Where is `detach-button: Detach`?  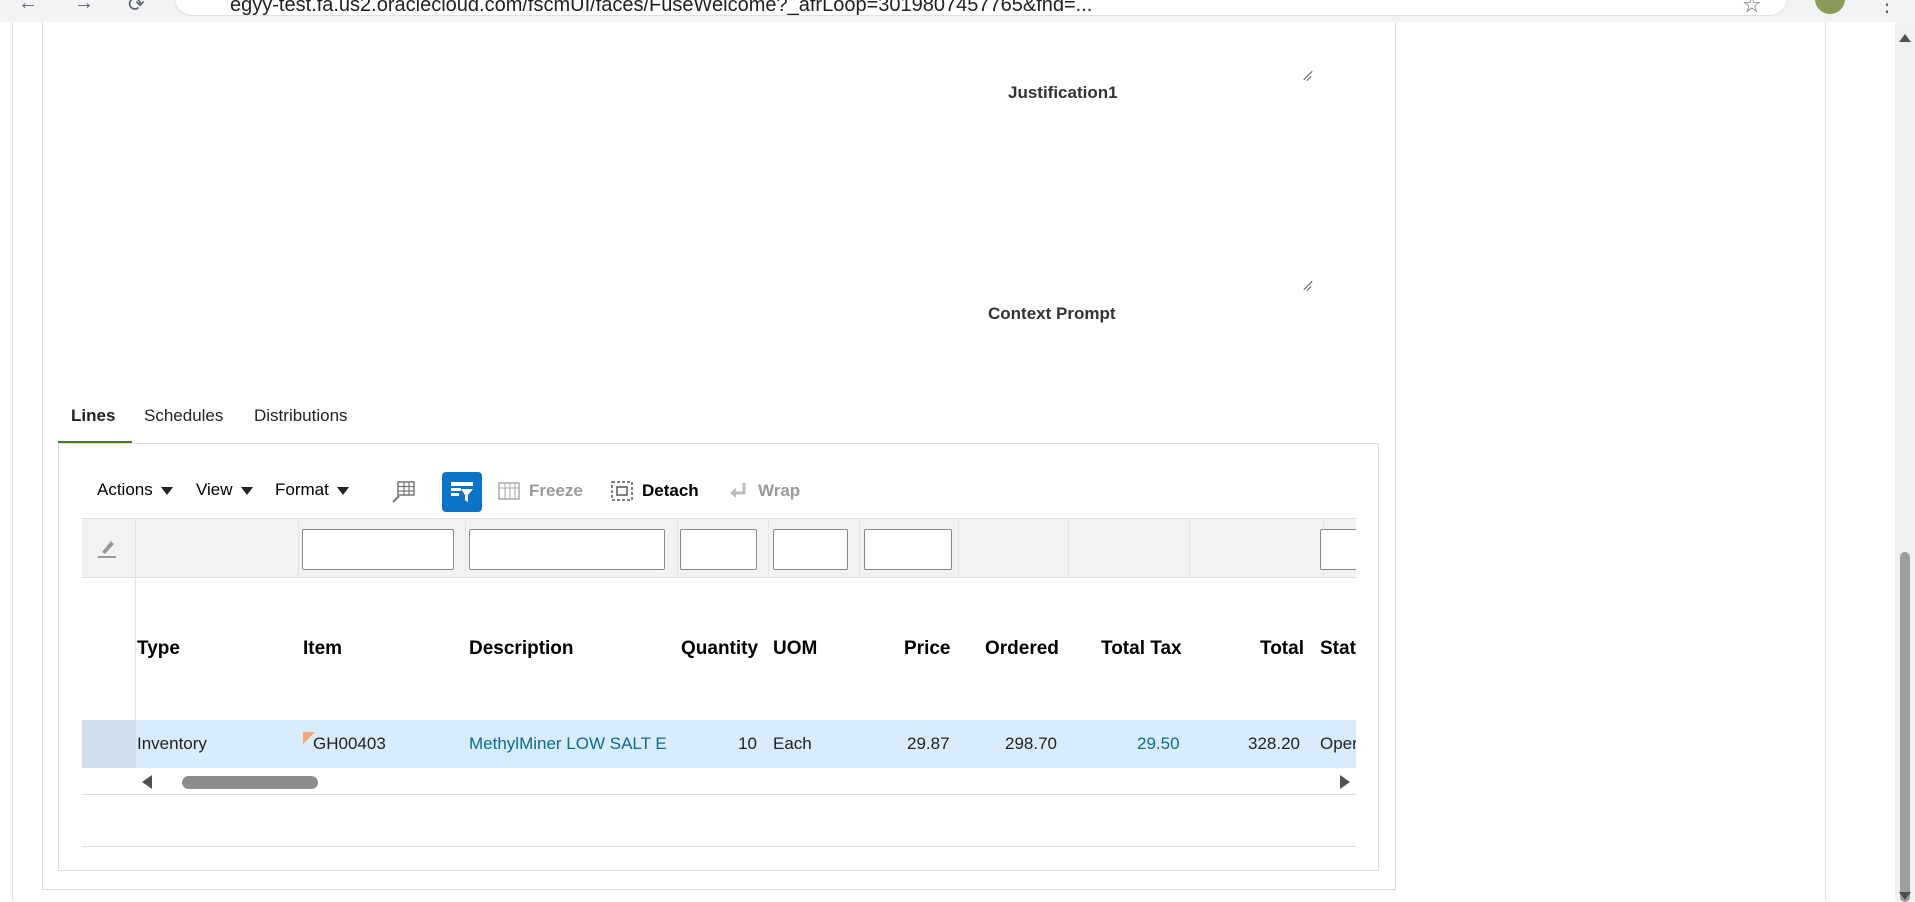 detach-button: Detach is located at coordinates (654, 491).